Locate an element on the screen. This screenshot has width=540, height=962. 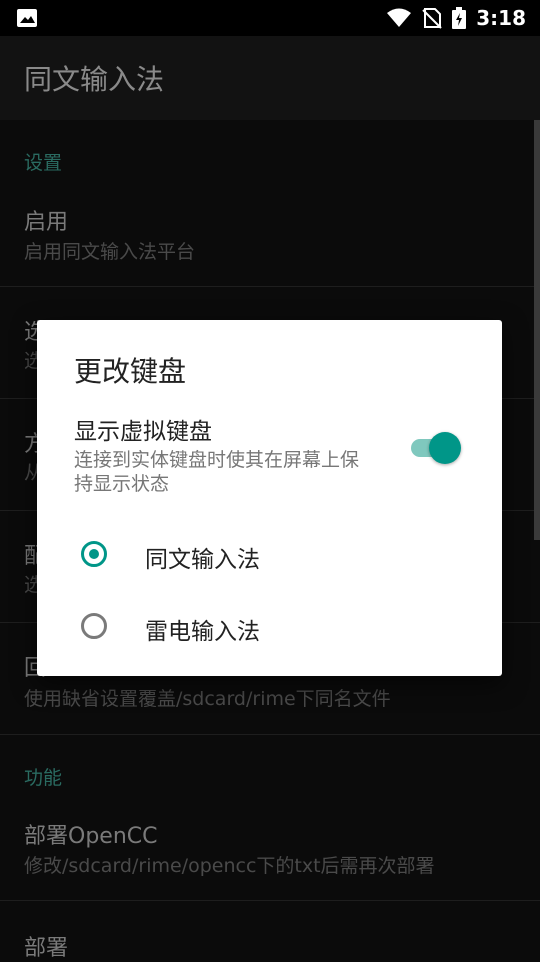
app-bar: 同文输入法 is located at coordinates (270, 78).